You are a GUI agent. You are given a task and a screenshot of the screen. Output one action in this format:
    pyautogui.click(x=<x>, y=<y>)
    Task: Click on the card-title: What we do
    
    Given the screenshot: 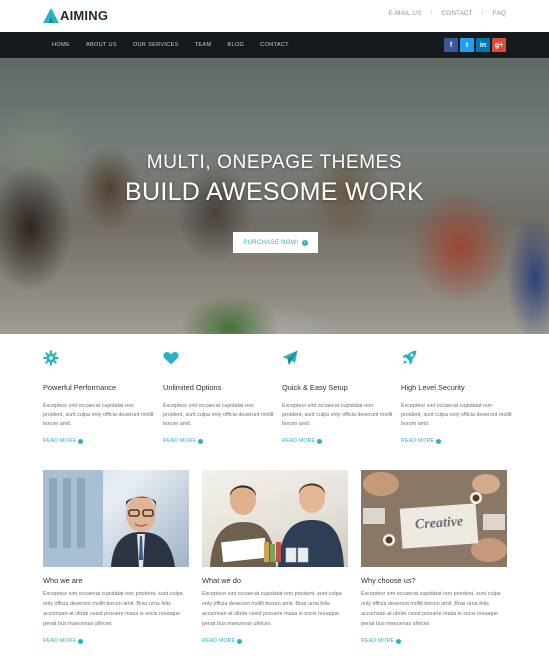 What is the action you would take?
    pyautogui.click(x=222, y=580)
    